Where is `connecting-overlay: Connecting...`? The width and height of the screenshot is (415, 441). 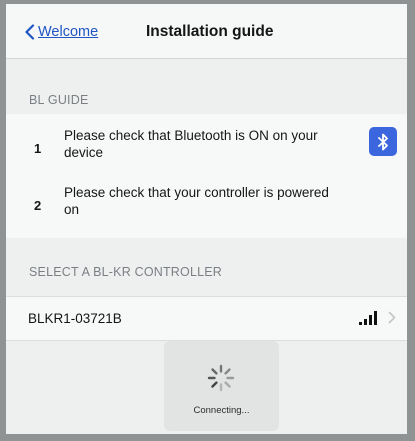
connecting-overlay: Connecting... is located at coordinates (221, 386).